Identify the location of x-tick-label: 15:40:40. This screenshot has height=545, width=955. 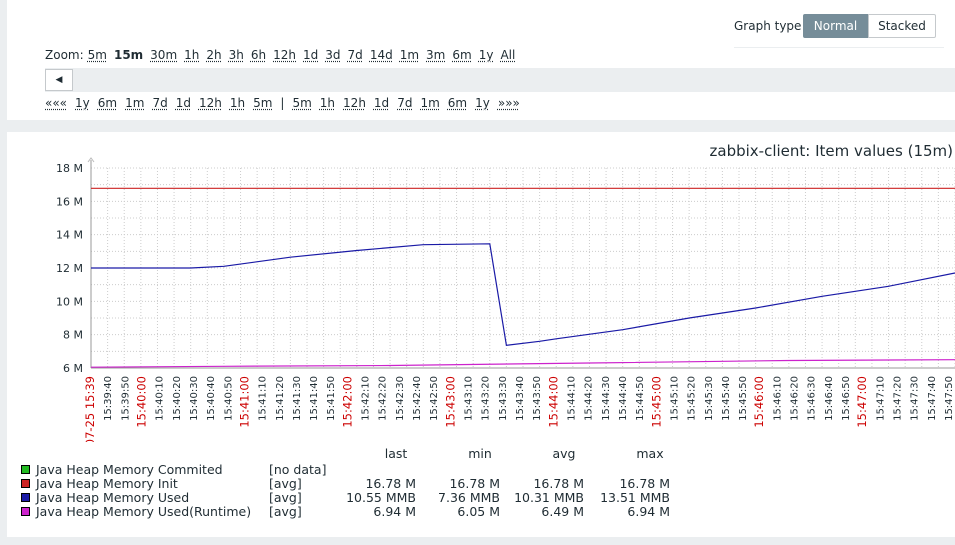
(211, 398).